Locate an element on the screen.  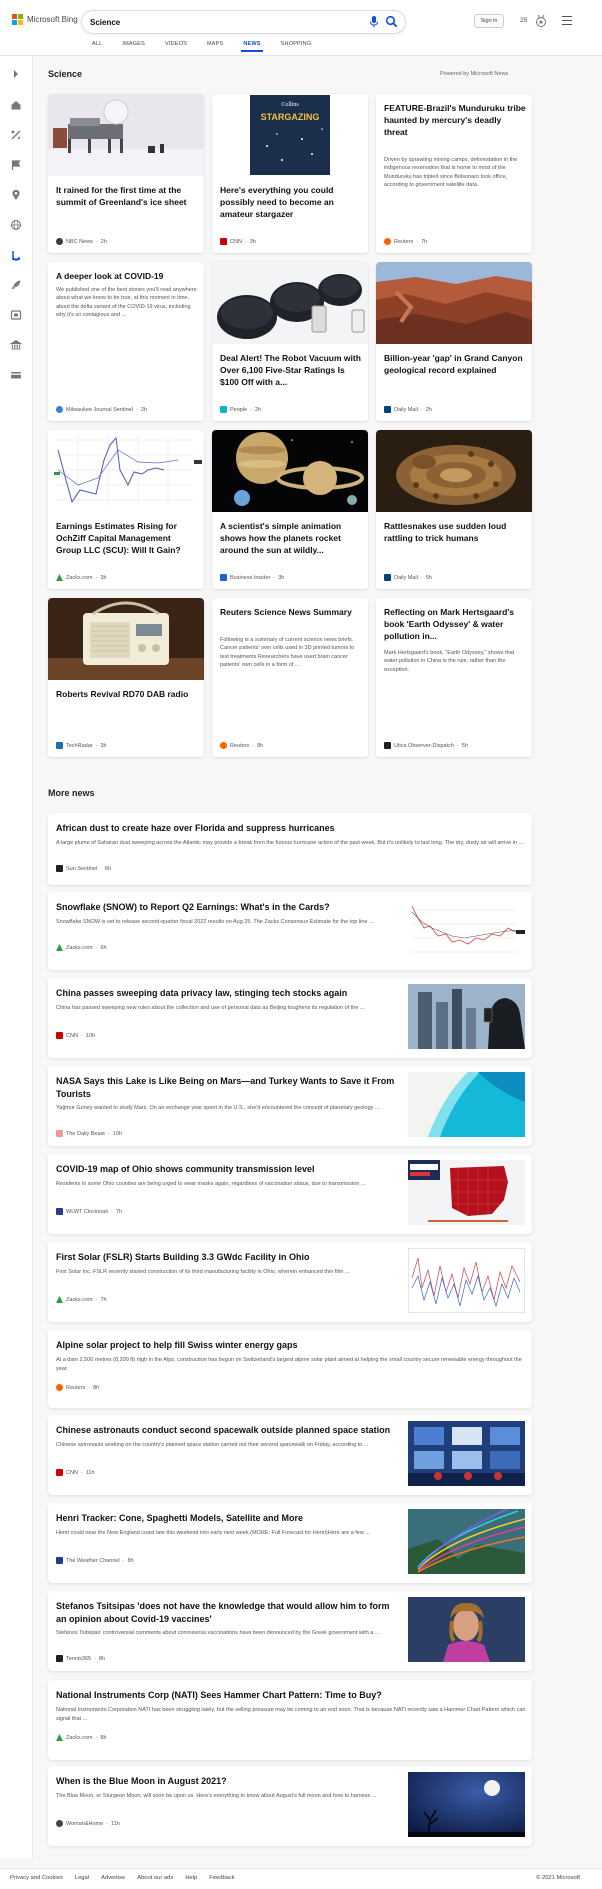
footer-link-legal: Legal is located at coordinates (82, 1878).